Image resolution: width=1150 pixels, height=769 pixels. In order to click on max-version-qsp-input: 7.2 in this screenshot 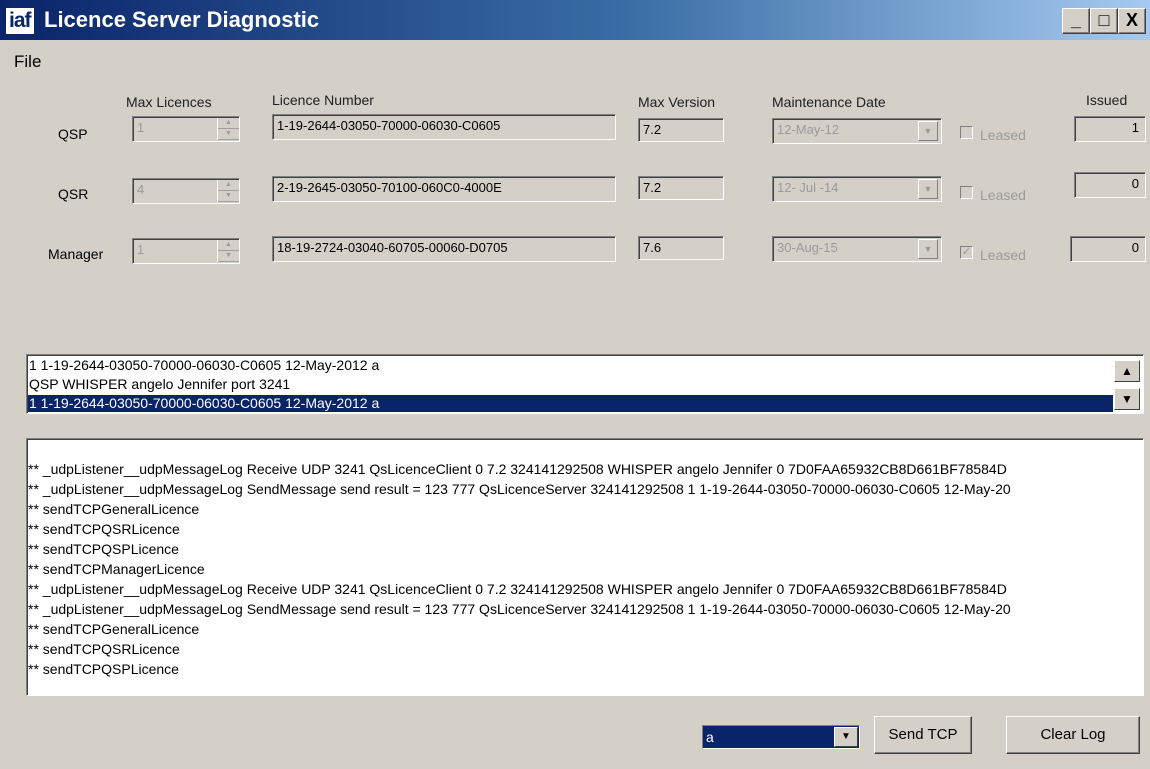, I will do `click(681, 130)`.